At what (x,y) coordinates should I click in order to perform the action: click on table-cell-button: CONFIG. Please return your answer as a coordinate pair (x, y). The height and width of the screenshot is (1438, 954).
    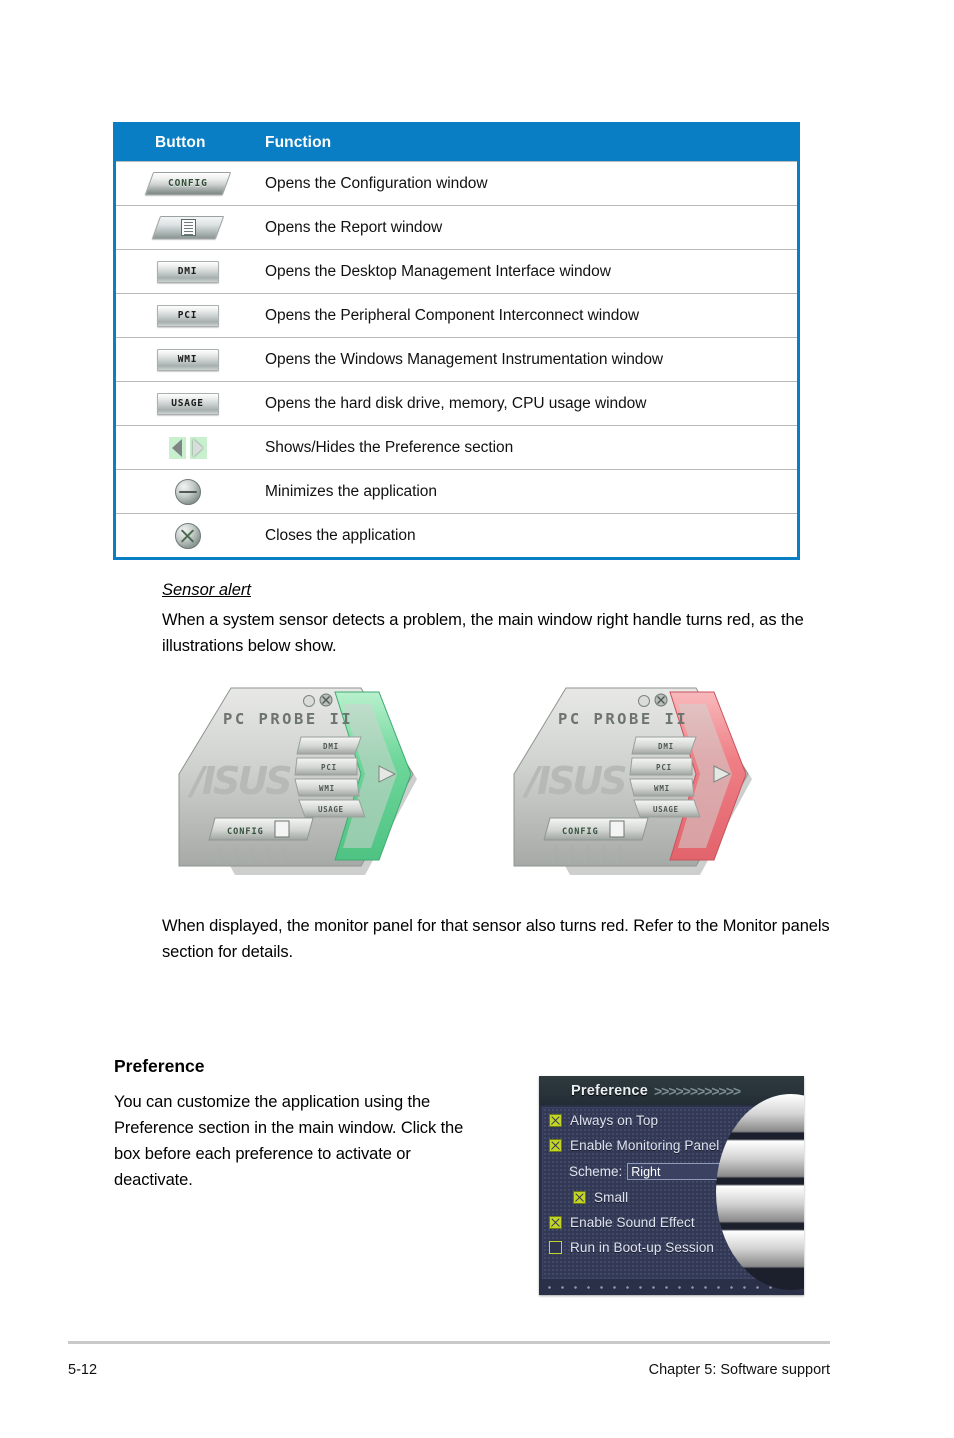
    Looking at the image, I should click on (187, 183).